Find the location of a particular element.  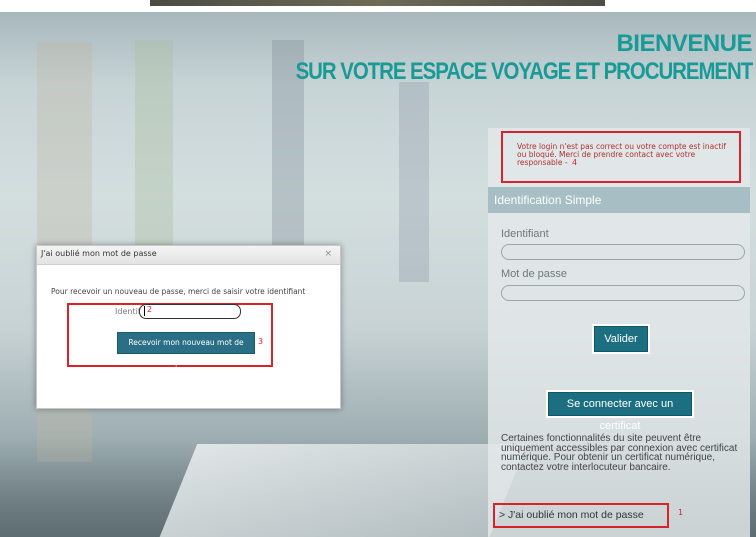

top-banner-image is located at coordinates (377, 3).